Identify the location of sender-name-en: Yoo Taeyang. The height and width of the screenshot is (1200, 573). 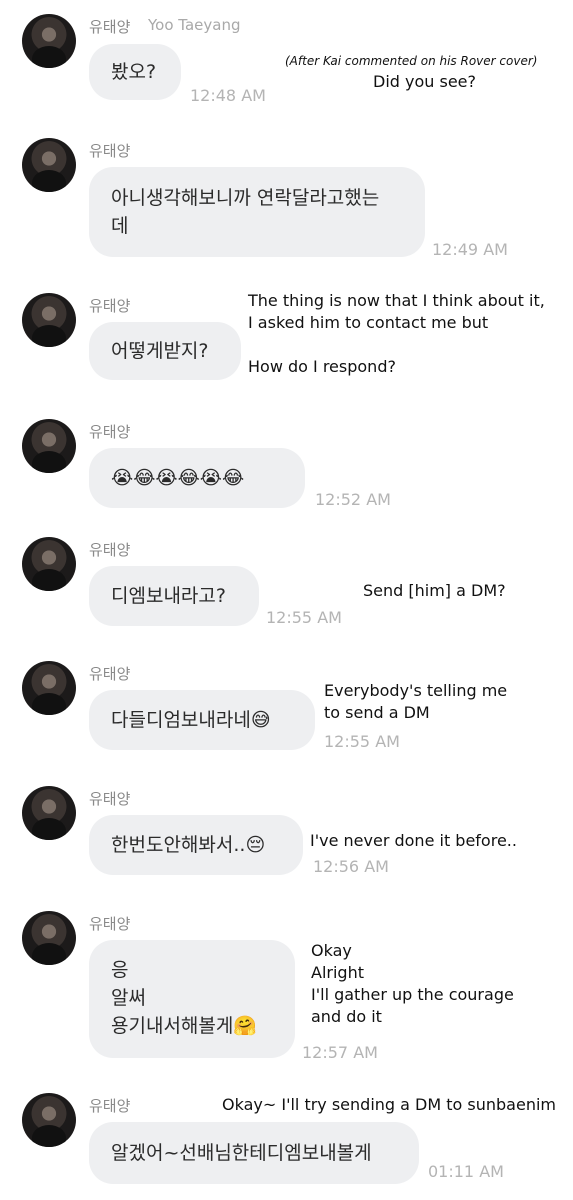
(194, 25).